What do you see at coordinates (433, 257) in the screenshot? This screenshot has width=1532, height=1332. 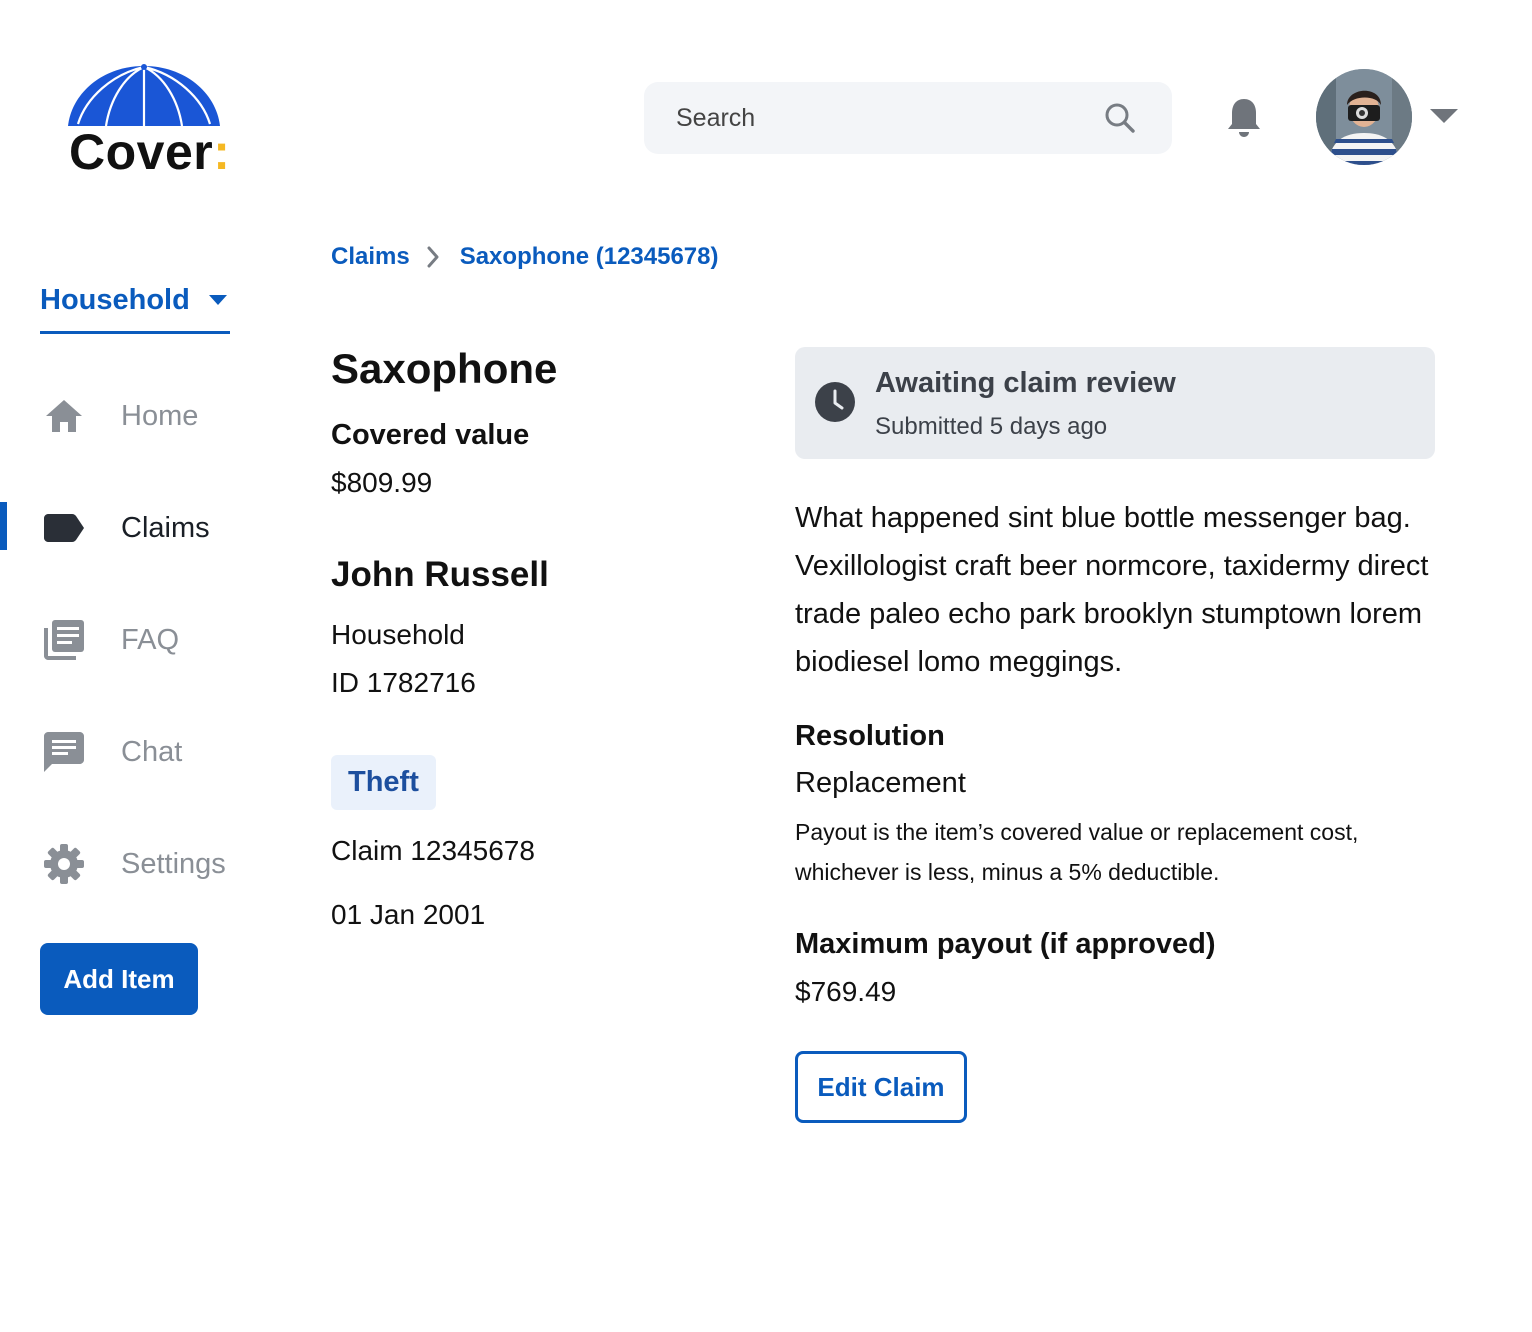 I see `chevron-right-icon` at bounding box center [433, 257].